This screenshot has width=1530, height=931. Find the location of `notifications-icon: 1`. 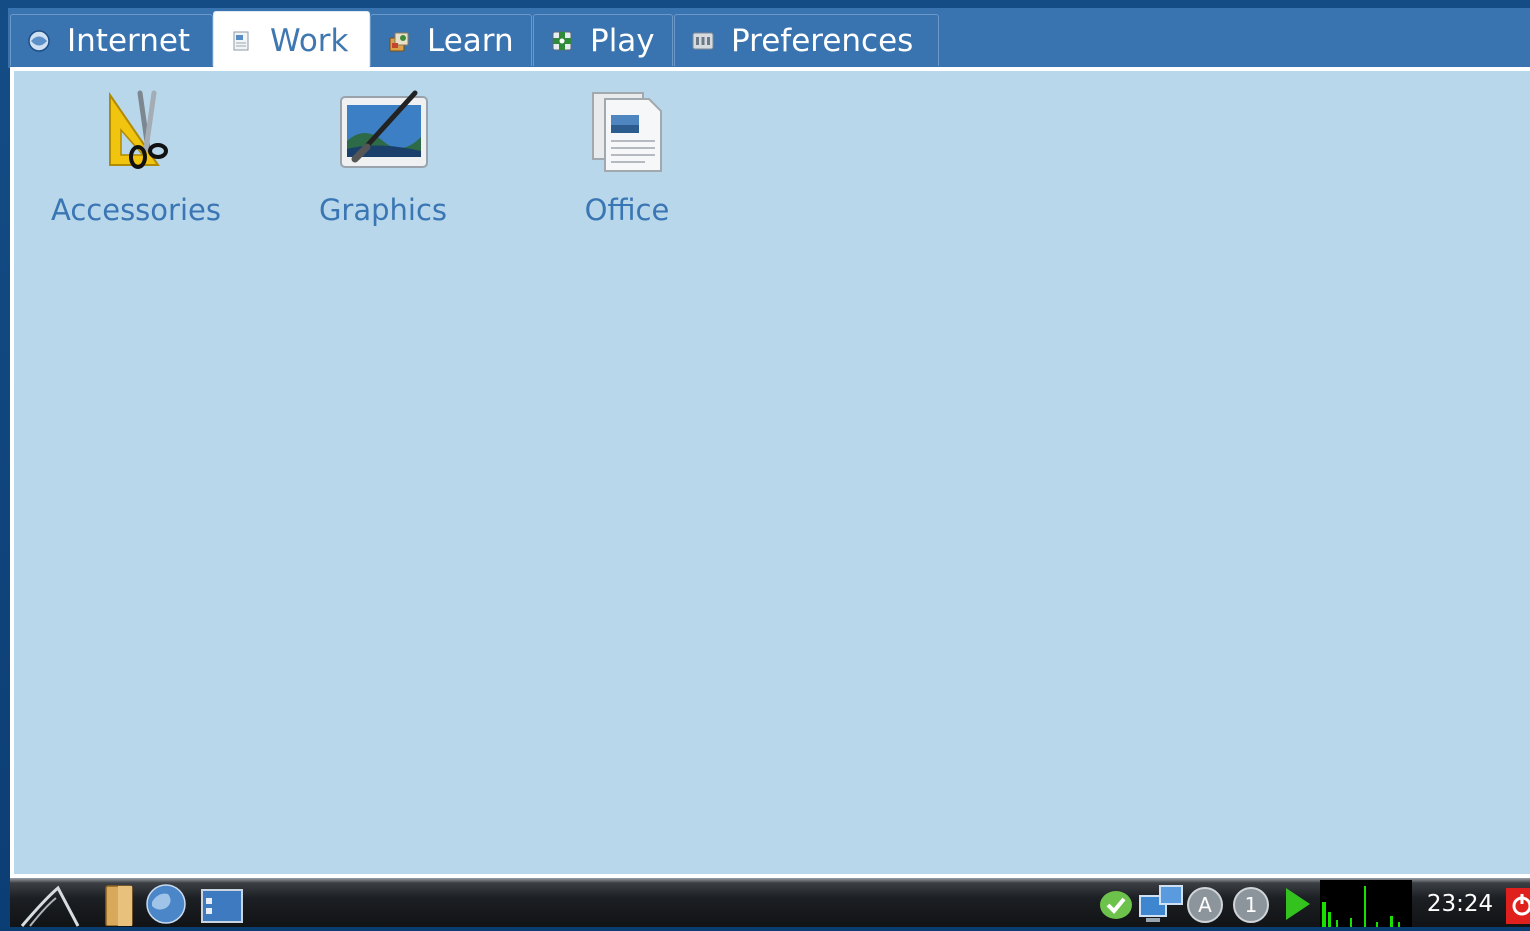

notifications-icon: 1 is located at coordinates (1251, 905).